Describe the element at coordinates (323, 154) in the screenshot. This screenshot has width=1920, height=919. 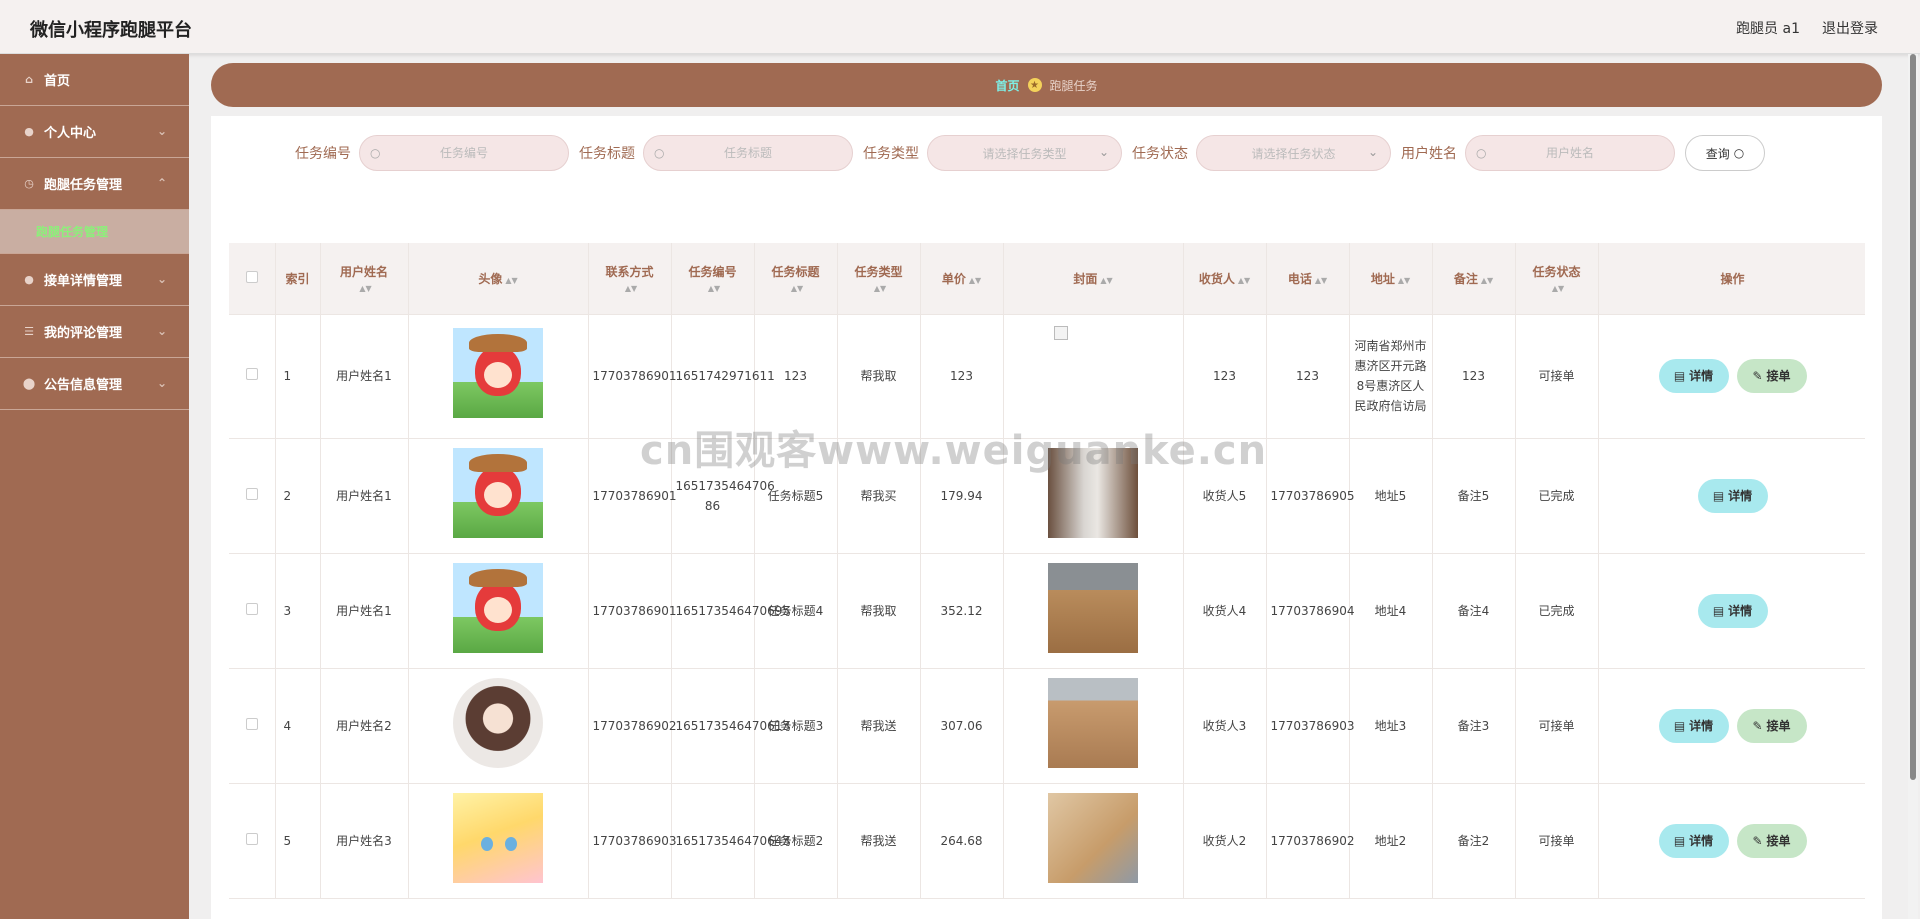
I see `task-no-label: 任务编号` at that location.